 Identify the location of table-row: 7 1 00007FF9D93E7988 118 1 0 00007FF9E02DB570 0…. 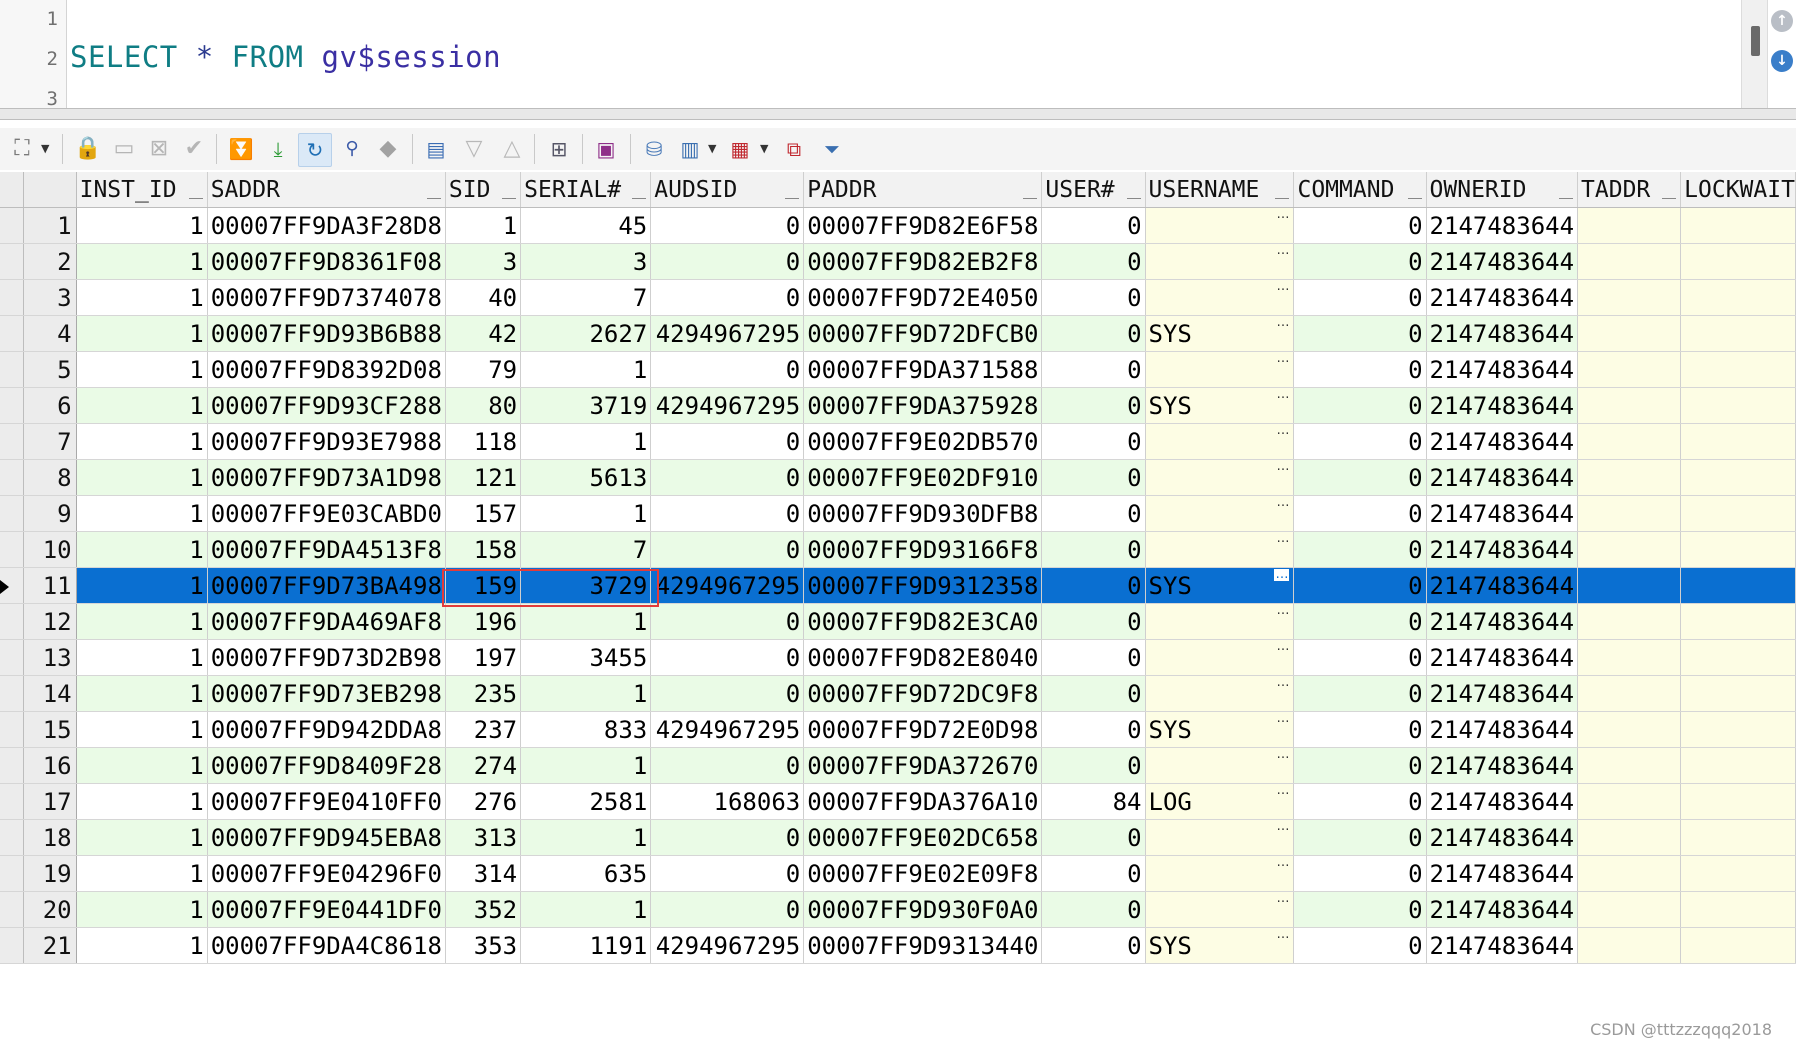
(898, 441).